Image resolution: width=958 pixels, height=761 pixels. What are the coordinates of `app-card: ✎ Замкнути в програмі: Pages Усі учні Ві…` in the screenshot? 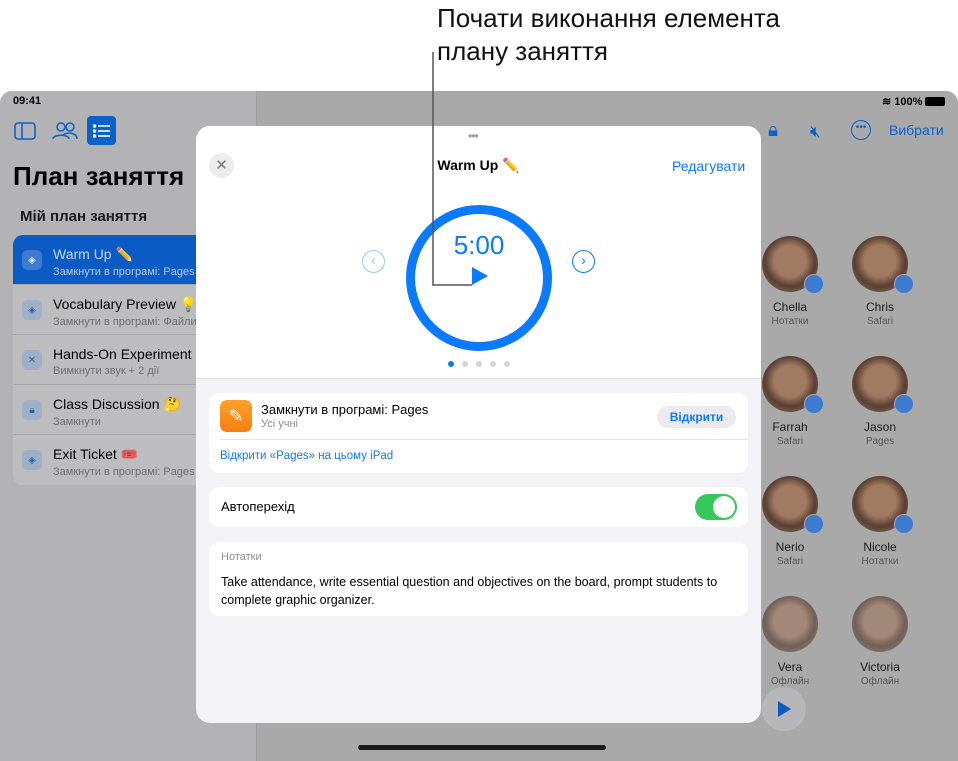 It's located at (478, 433).